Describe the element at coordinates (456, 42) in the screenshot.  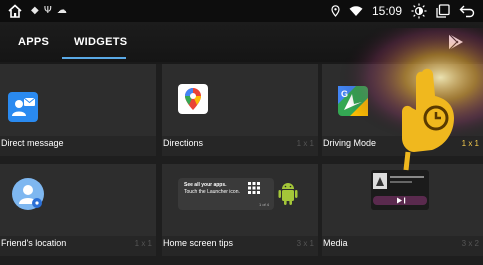
I see `play-store-icon` at that location.